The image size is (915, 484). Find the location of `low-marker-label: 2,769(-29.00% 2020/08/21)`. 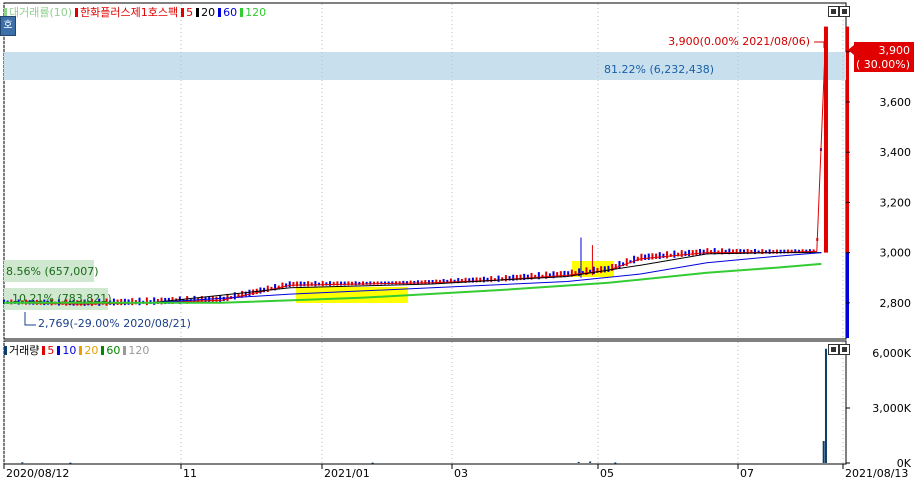

low-marker-label: 2,769(-29.00% 2020/08/21) is located at coordinates (114, 323).